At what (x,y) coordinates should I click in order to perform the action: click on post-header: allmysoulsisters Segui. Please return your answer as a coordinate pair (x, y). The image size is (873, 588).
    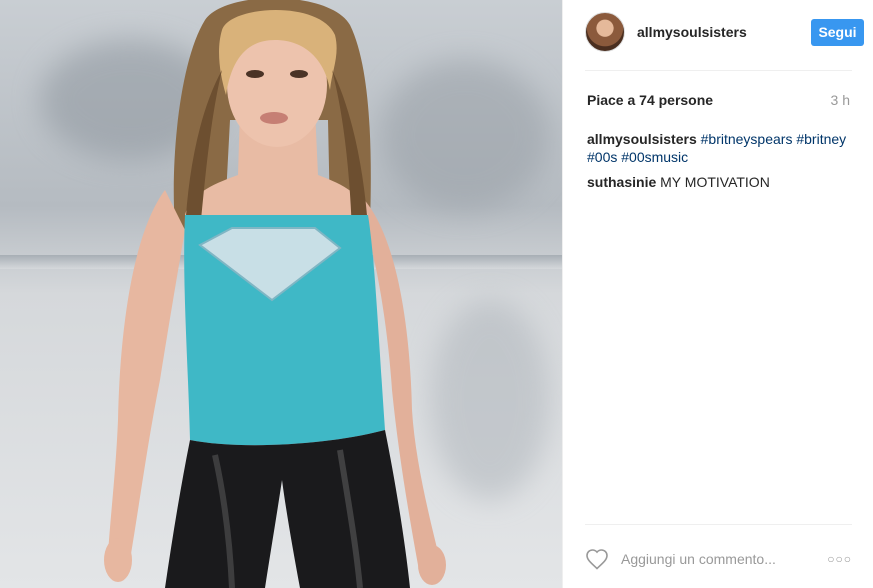
    Looking at the image, I should click on (729, 32).